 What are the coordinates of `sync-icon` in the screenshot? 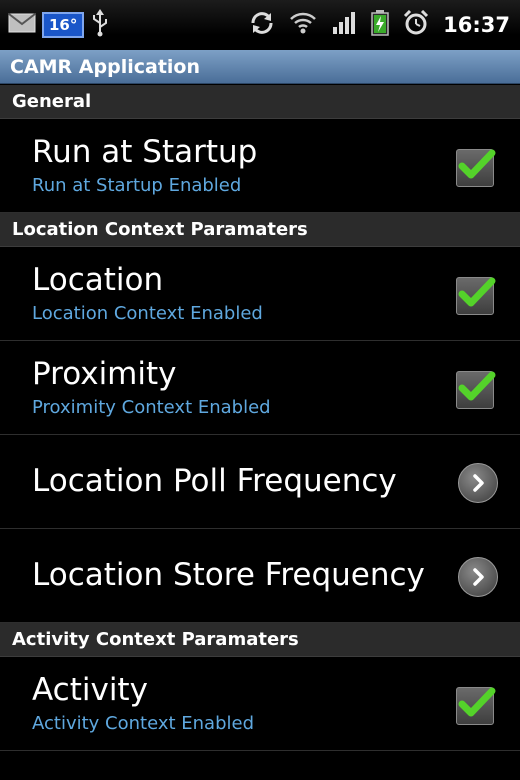 It's located at (262, 25).